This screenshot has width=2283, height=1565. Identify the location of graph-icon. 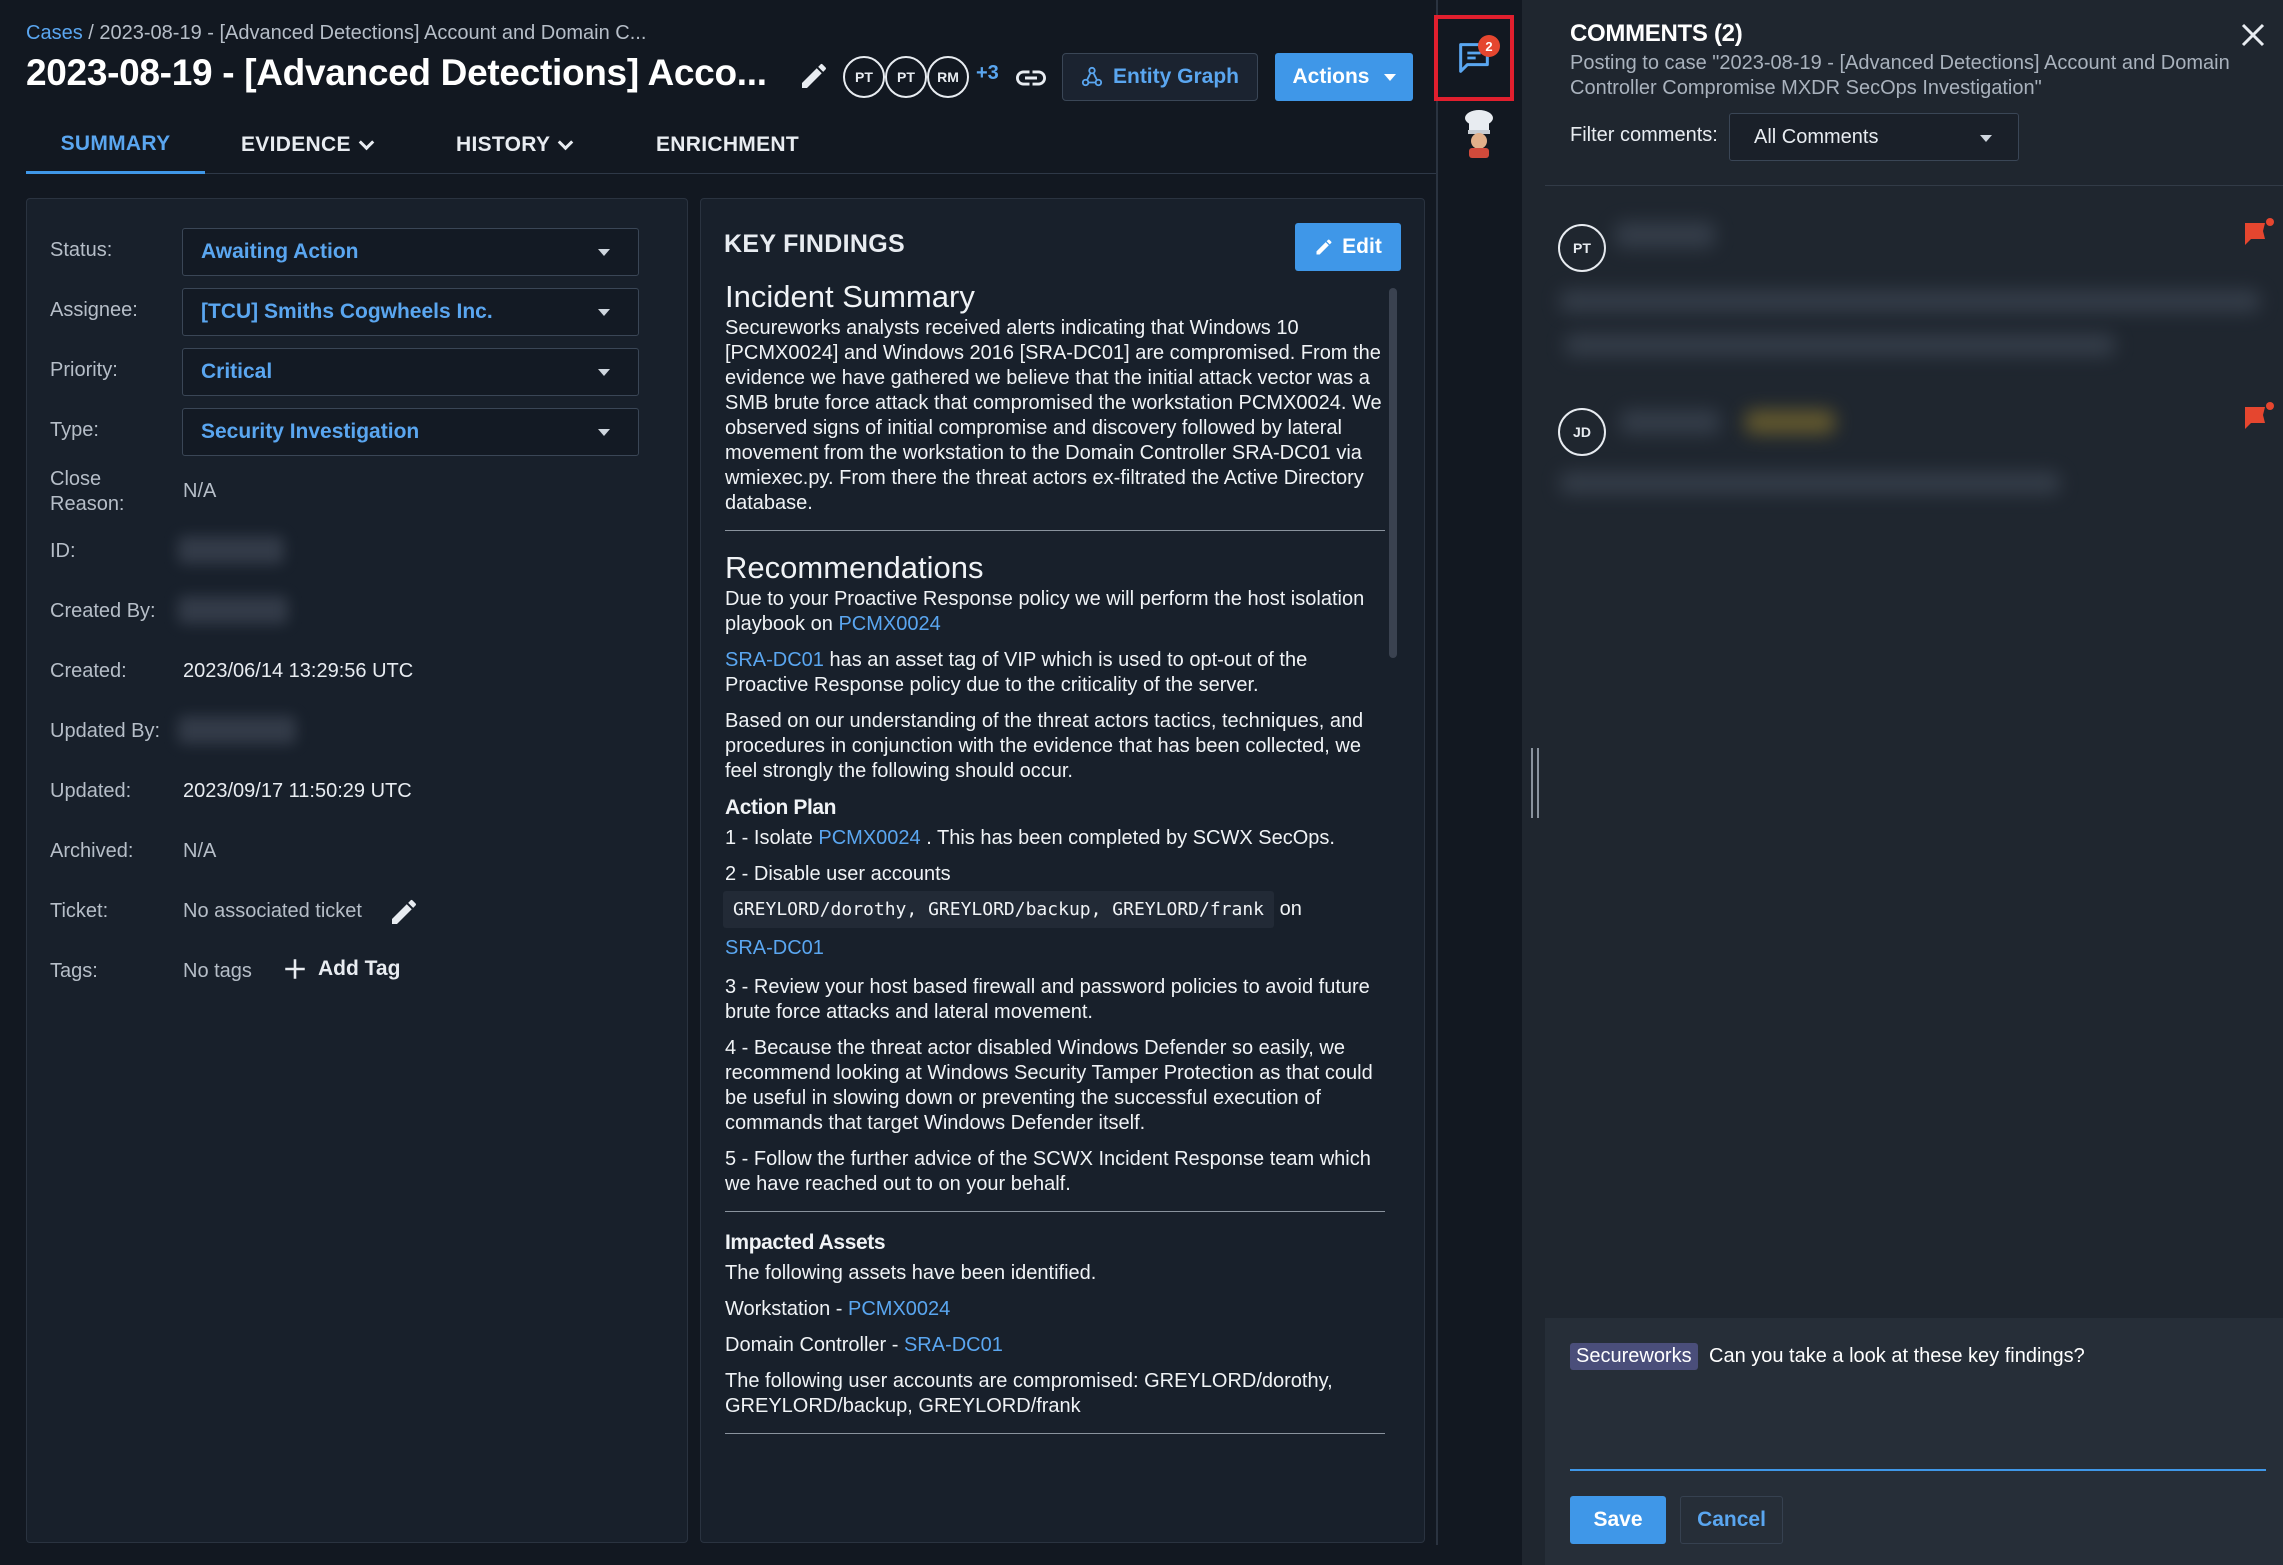
(1092, 76).